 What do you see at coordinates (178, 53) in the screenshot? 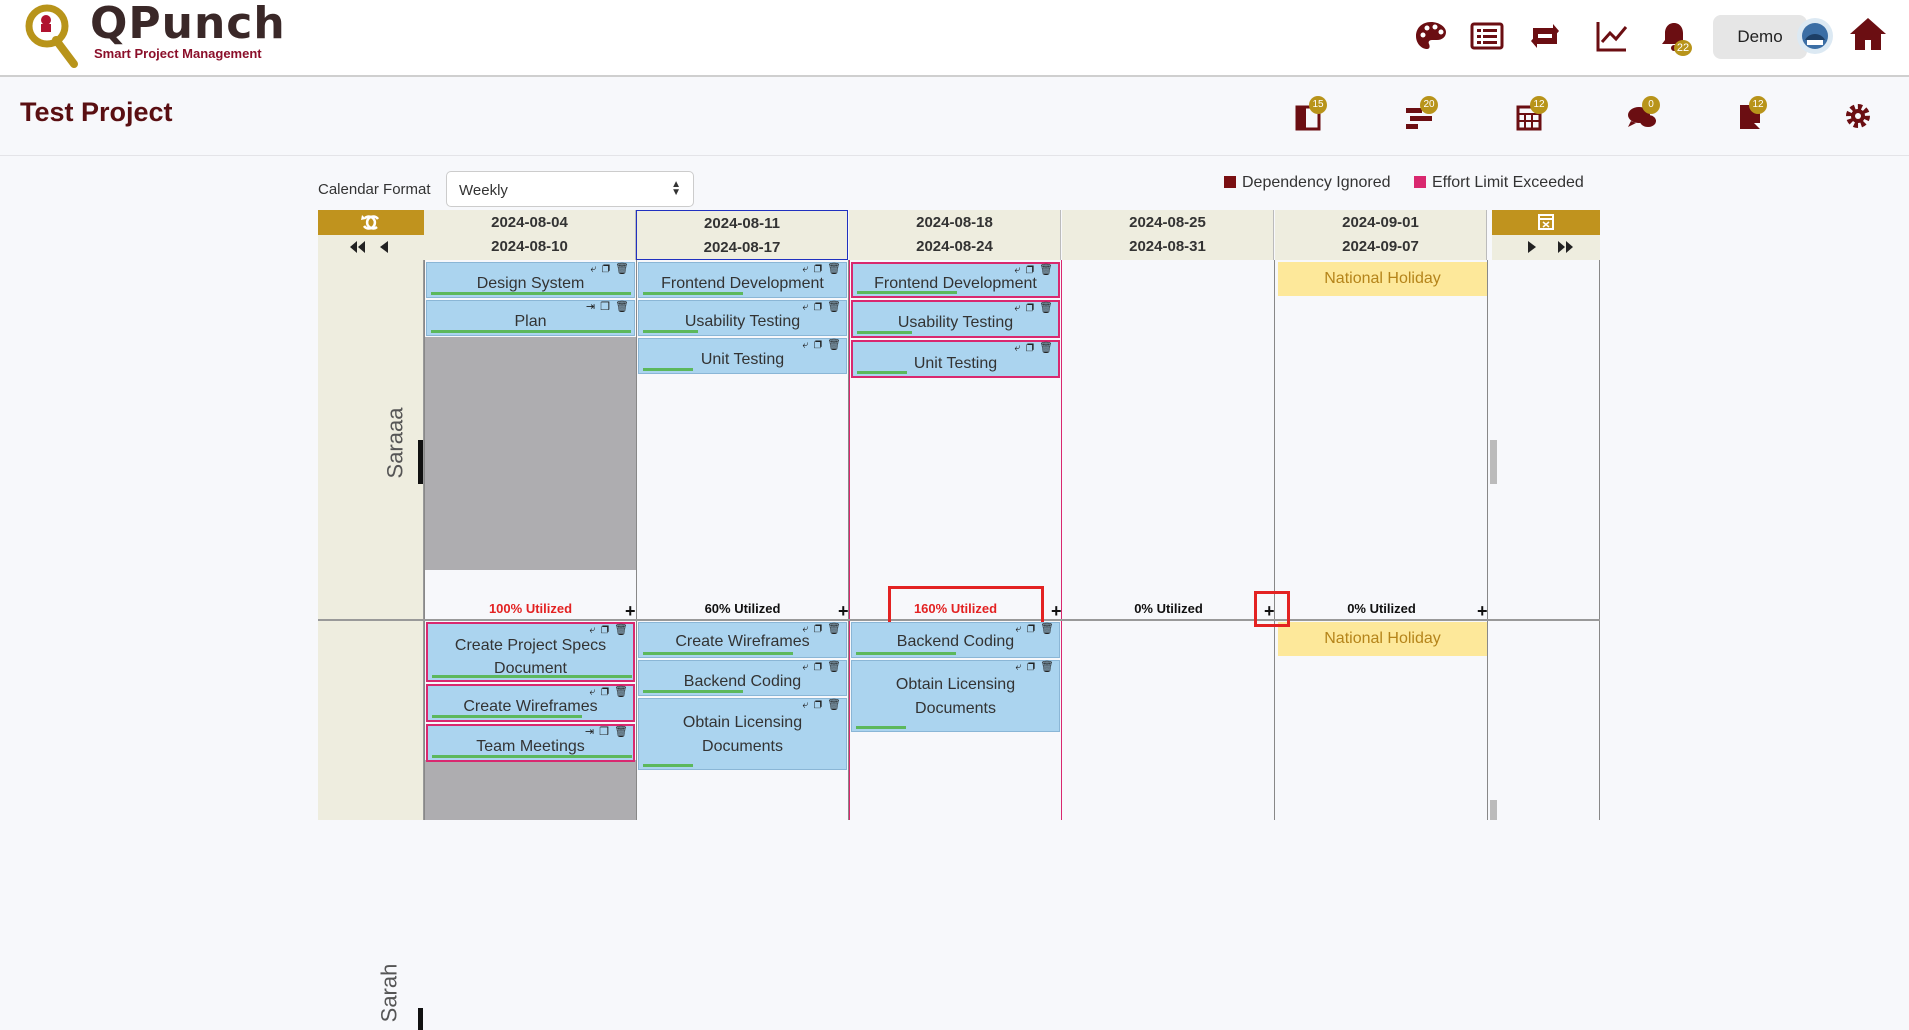
I see `logo-subtitle: Smart Project Management` at bounding box center [178, 53].